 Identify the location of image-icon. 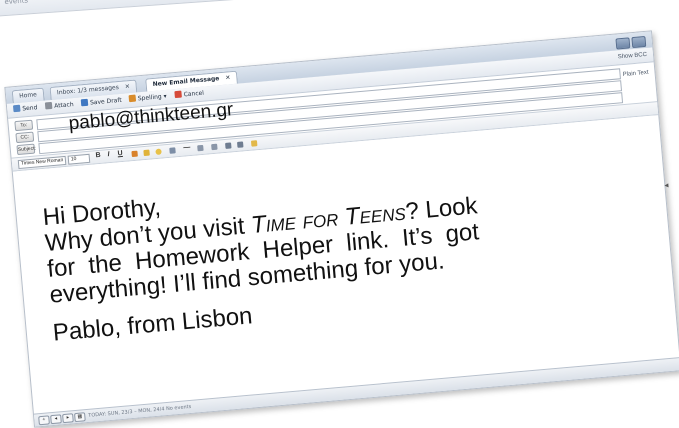
(172, 150).